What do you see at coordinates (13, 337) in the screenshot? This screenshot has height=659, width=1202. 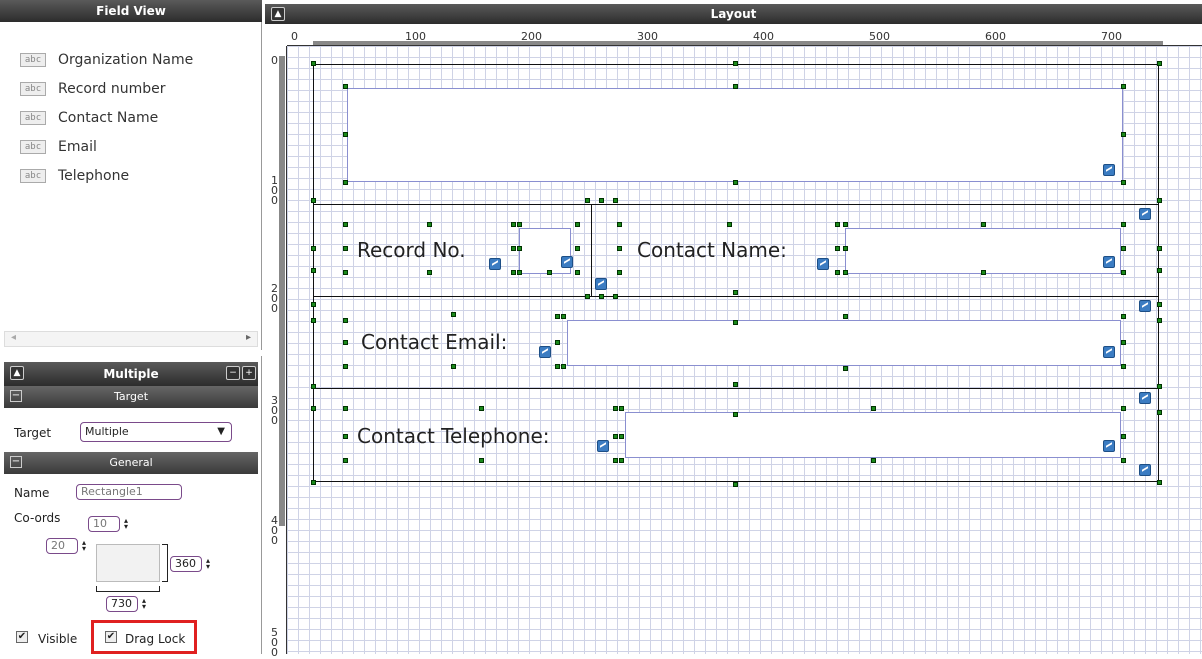 I see `scroll-left-icon: ◂` at bounding box center [13, 337].